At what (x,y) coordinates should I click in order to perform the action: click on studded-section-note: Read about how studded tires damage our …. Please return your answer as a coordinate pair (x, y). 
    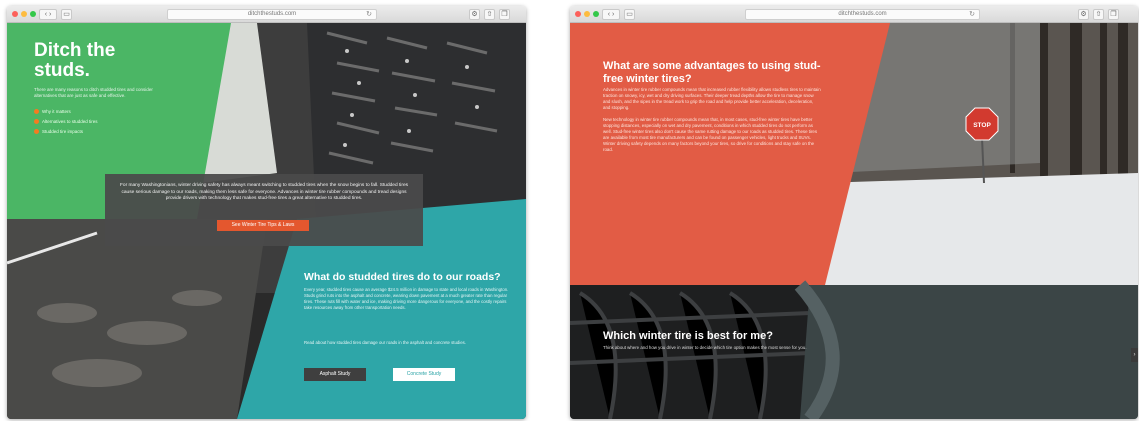
    Looking at the image, I should click on (385, 342).